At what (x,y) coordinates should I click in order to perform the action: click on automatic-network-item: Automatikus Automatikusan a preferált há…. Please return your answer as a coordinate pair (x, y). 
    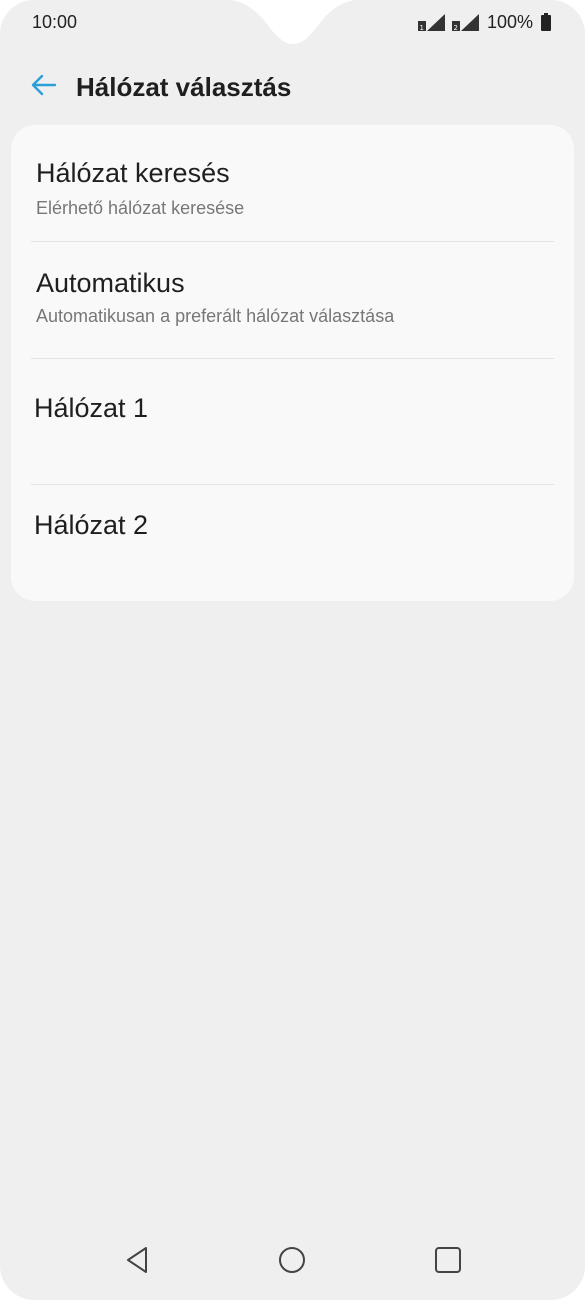
    Looking at the image, I should click on (292, 300).